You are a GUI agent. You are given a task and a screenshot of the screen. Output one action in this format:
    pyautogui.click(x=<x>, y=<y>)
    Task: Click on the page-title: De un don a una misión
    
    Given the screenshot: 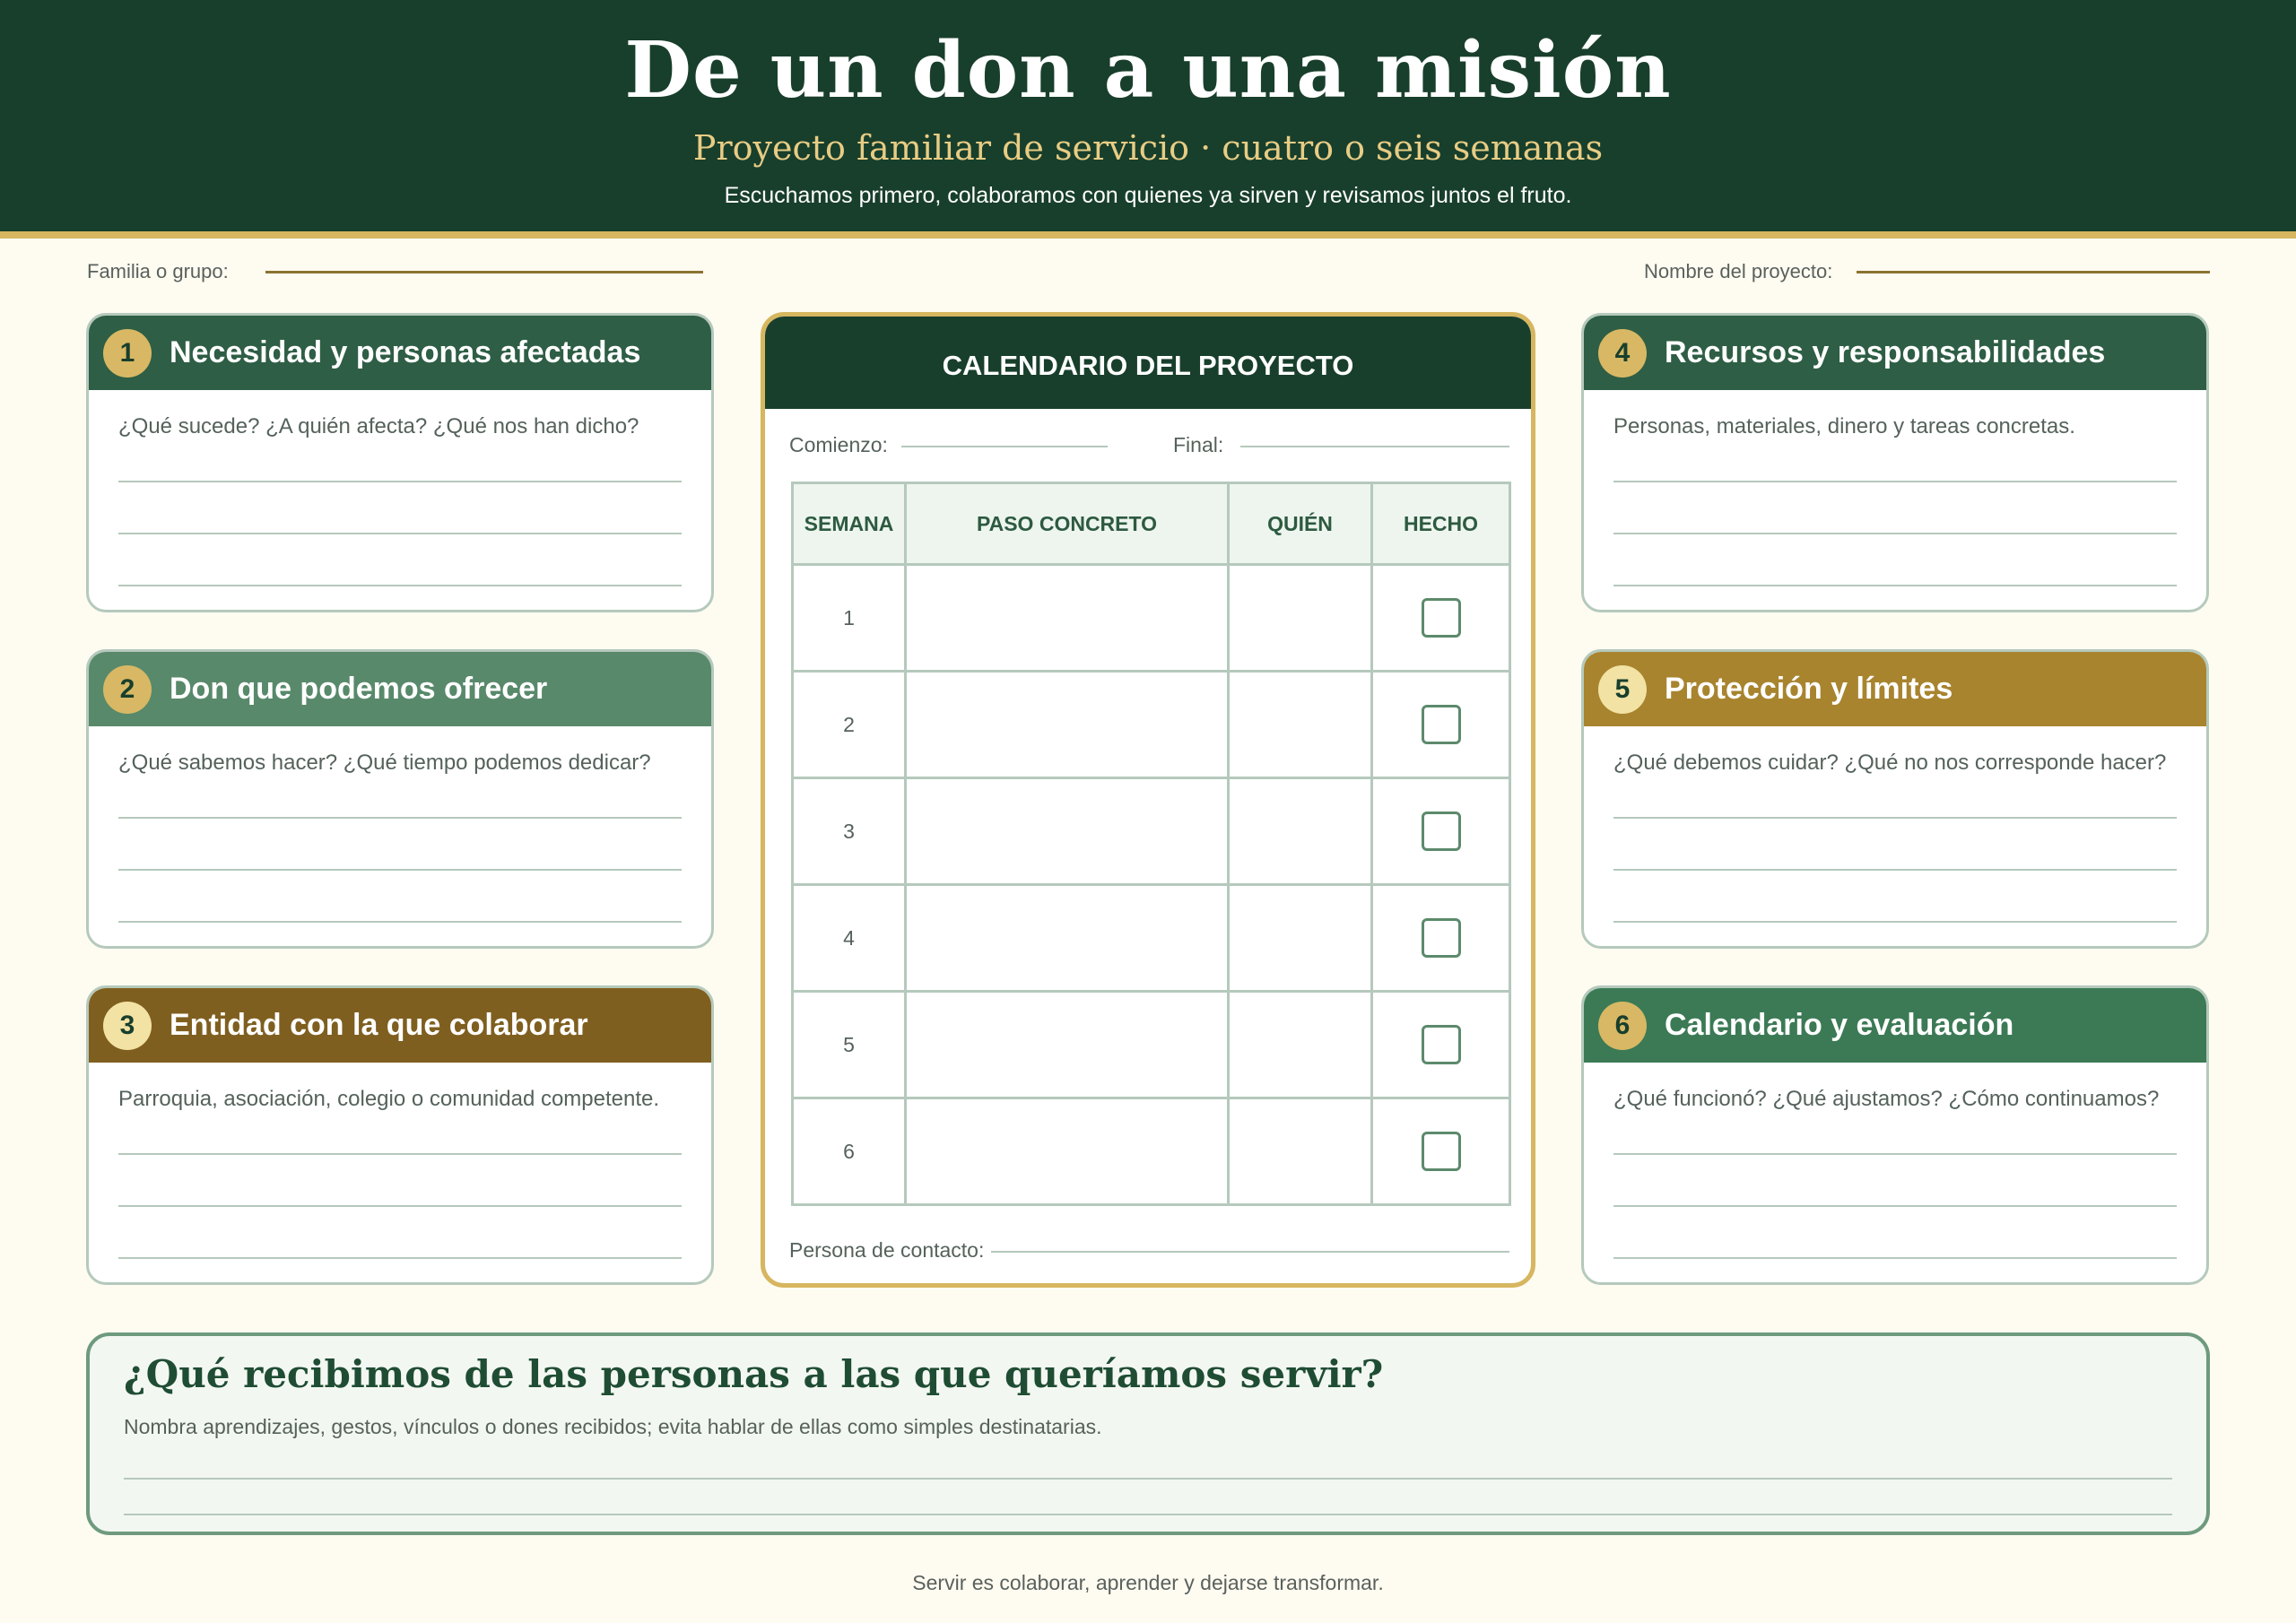 What is the action you would take?
    pyautogui.click(x=1148, y=70)
    